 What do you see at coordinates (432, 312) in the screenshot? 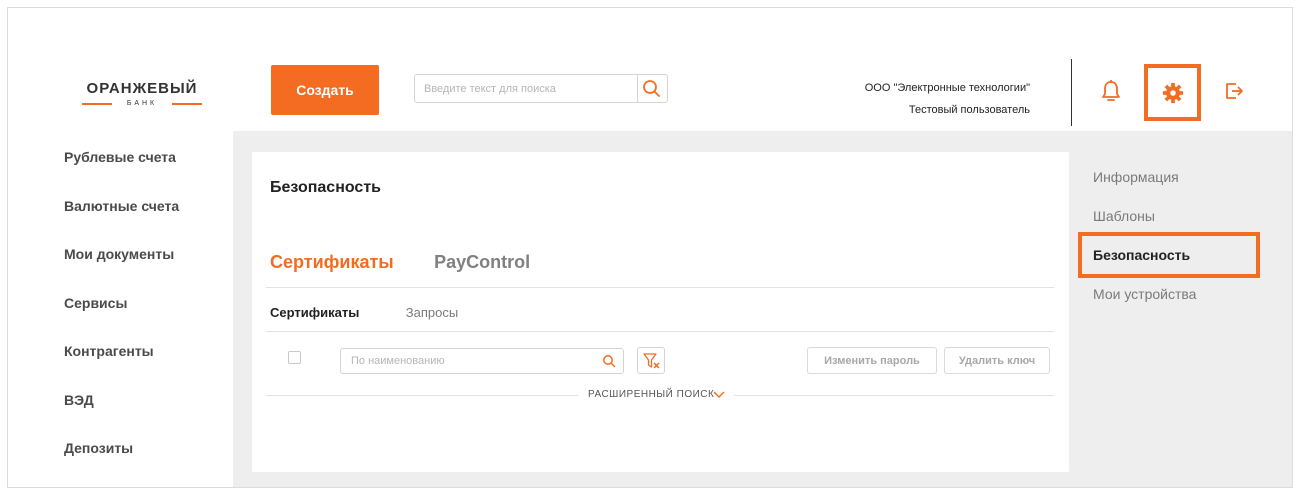
I see `subtab-requests: Запросы` at bounding box center [432, 312].